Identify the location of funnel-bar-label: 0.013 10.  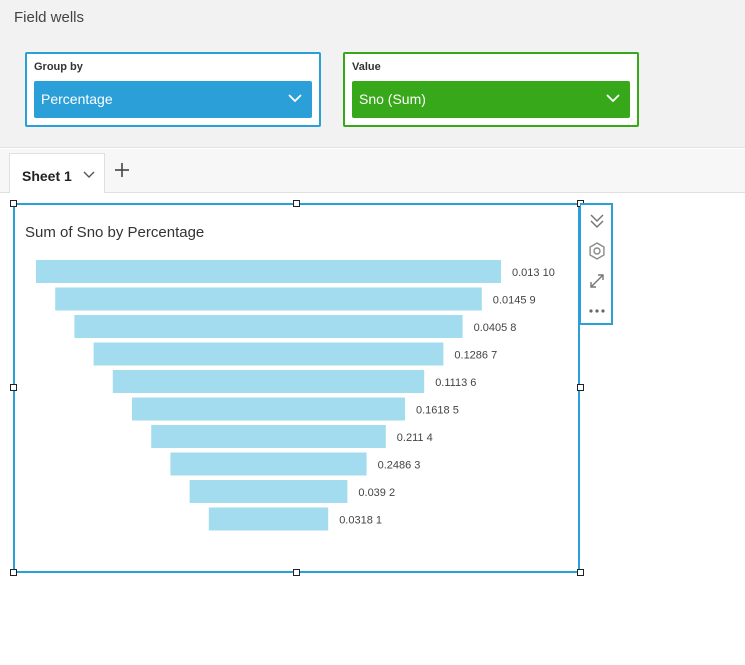
(533, 273).